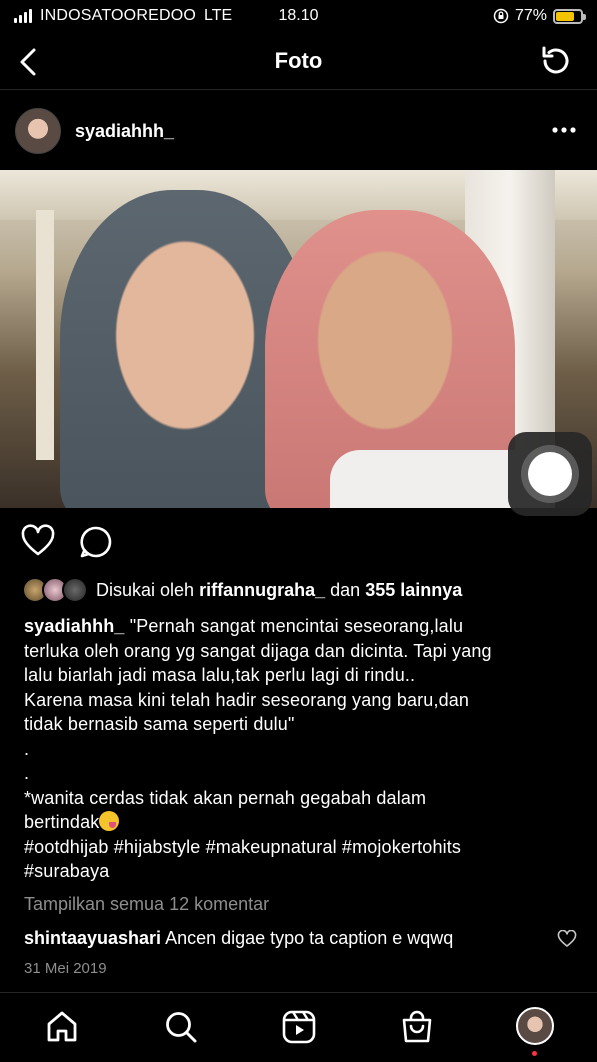 The image size is (597, 1062). Describe the element at coordinates (298, 16) in the screenshot. I see `status-bar: INDOSATOOREDOO LTE 18.10 77%` at that location.